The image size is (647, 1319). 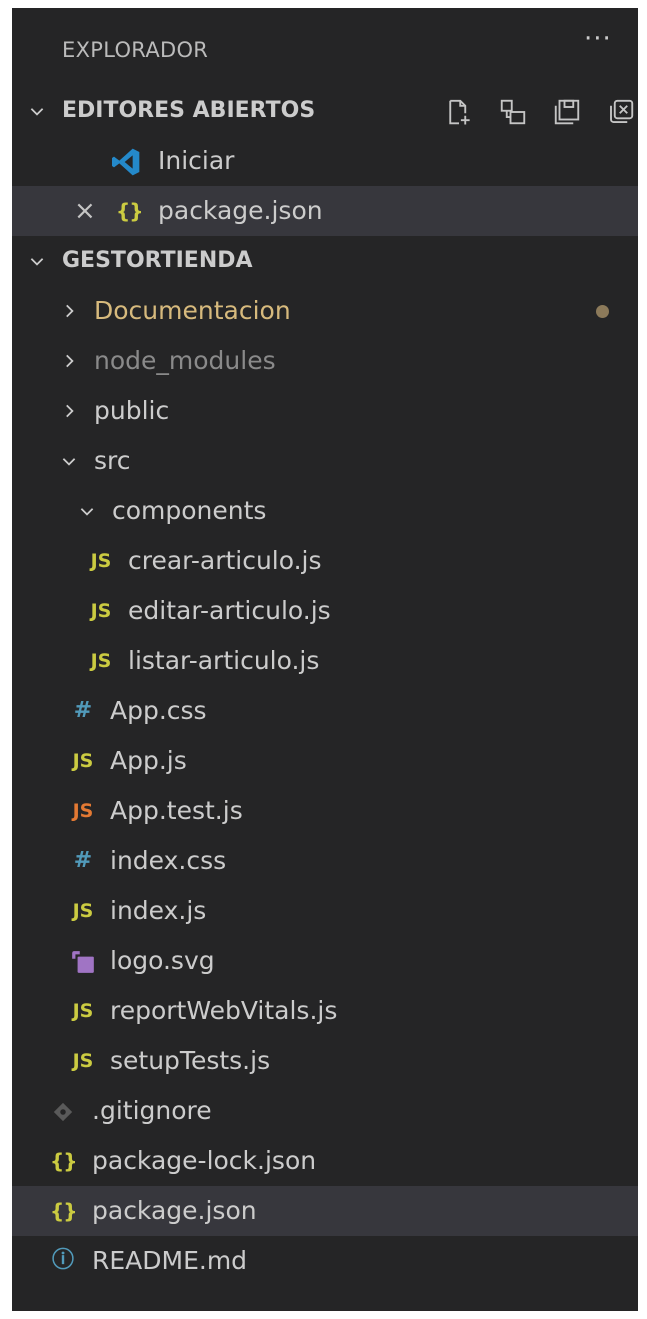 I want to click on tree-item-label: components, so click(x=189, y=510).